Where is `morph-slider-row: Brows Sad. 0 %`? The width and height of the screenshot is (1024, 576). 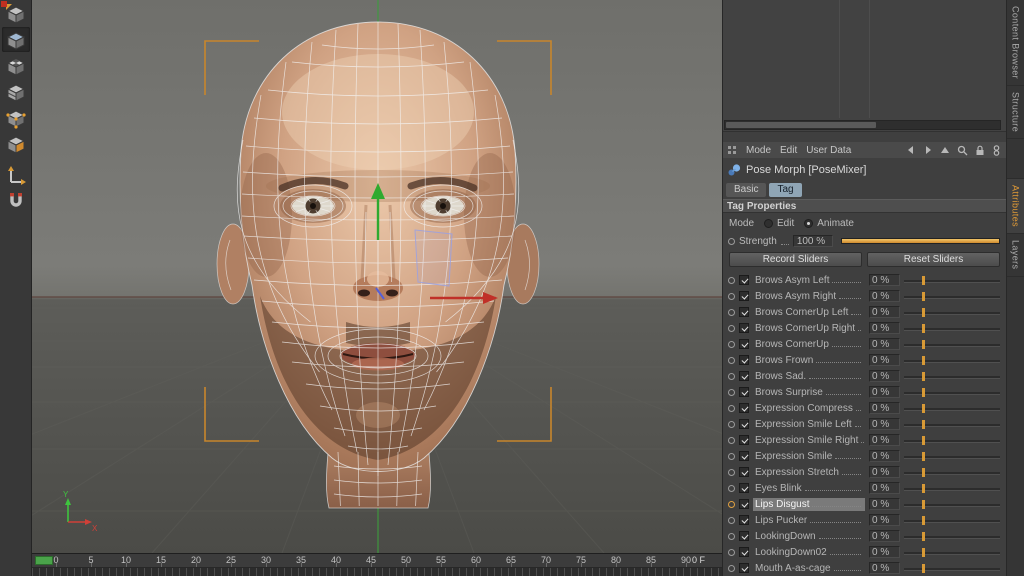
morph-slider-row: Brows Sad. 0 % is located at coordinates (864, 376).